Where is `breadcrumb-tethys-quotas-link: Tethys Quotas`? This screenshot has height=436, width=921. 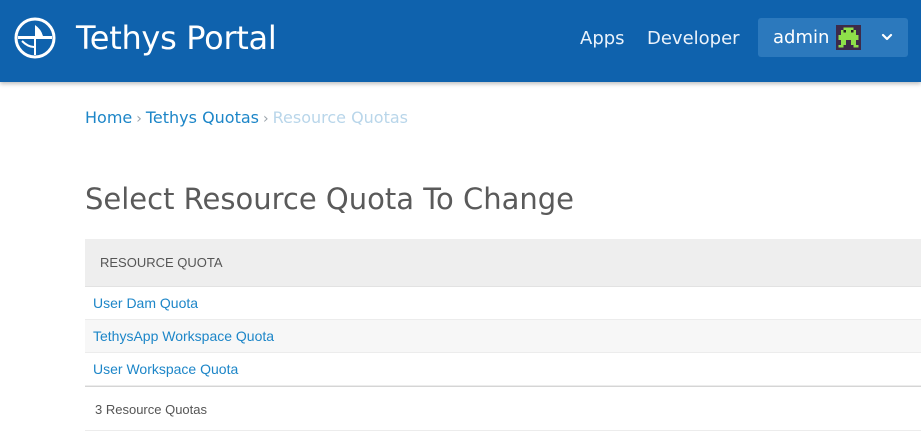
breadcrumb-tethys-quotas-link: Tethys Quotas is located at coordinates (202, 117).